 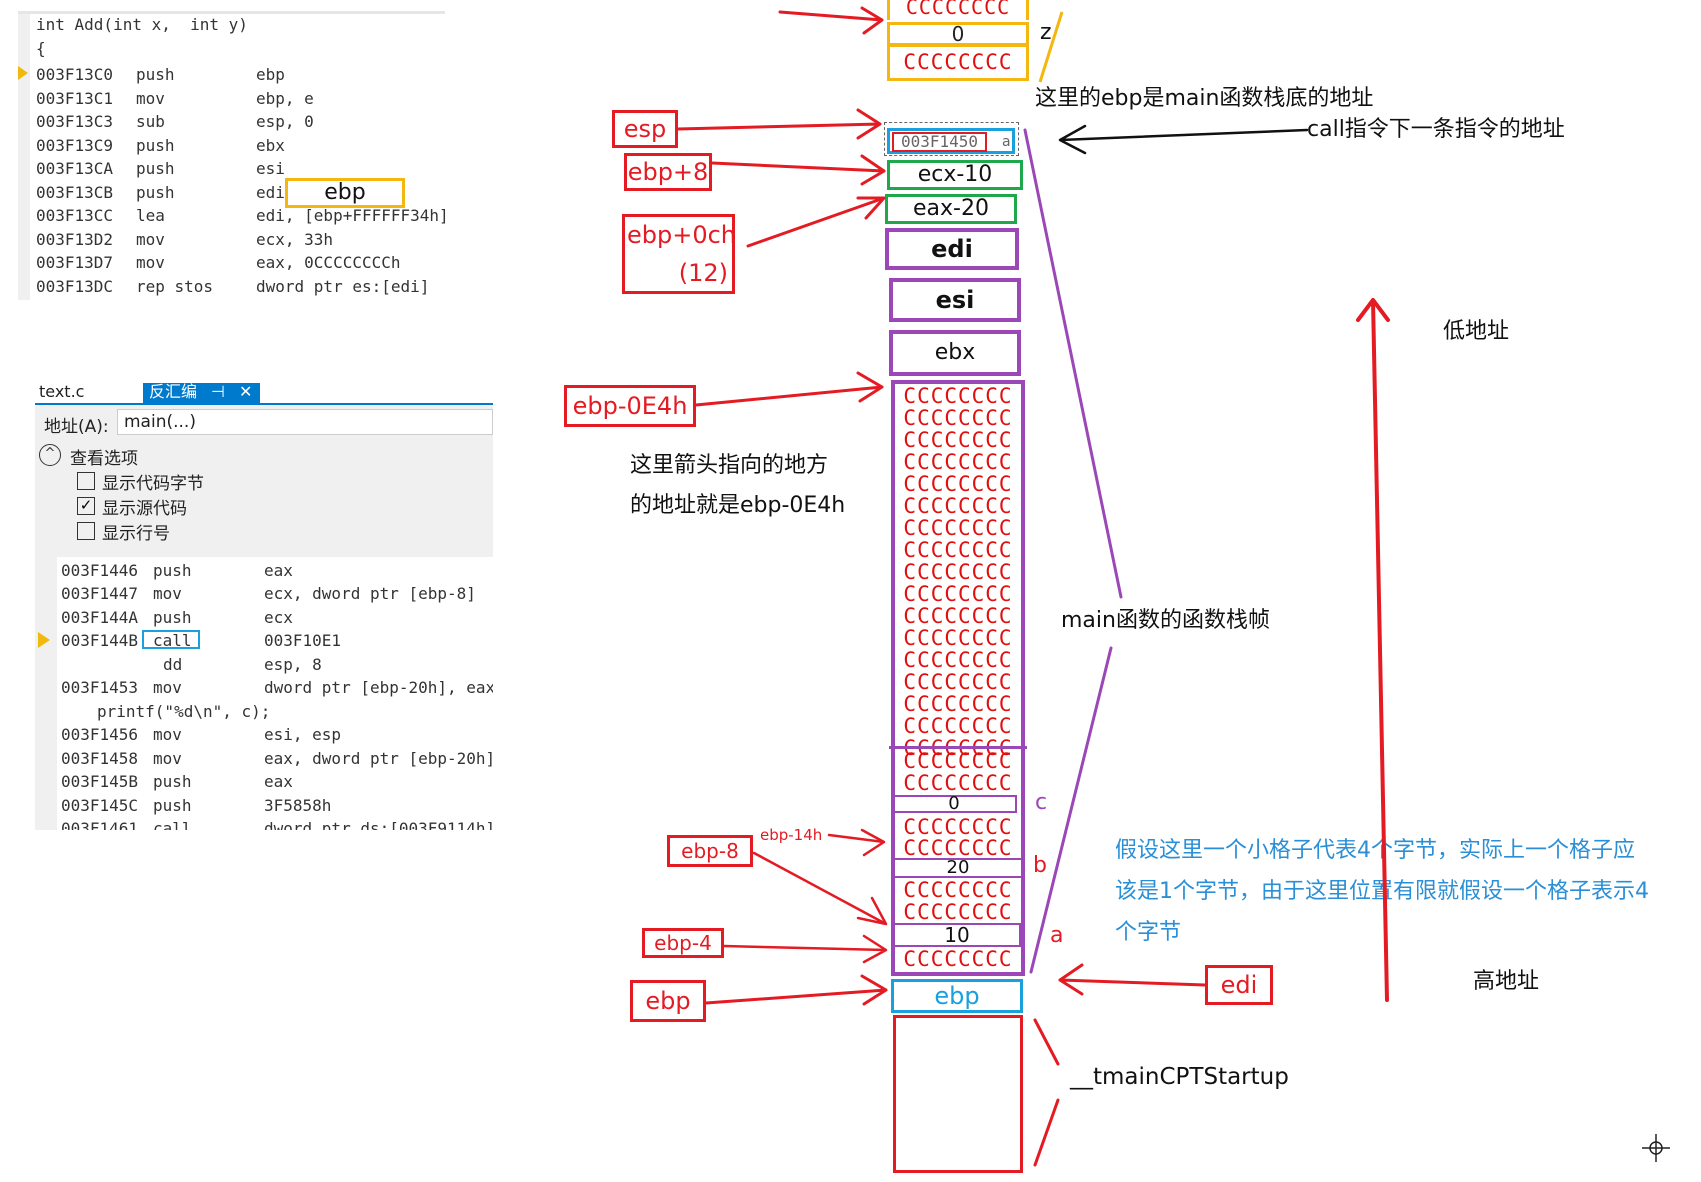 I want to click on stack-cell-eax: eax-20, so click(x=951, y=209).